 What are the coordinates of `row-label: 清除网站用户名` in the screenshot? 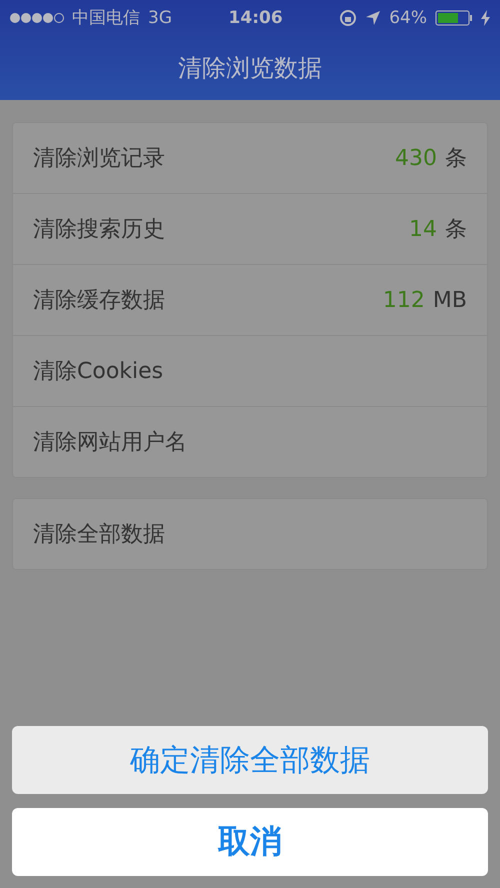 It's located at (110, 443).